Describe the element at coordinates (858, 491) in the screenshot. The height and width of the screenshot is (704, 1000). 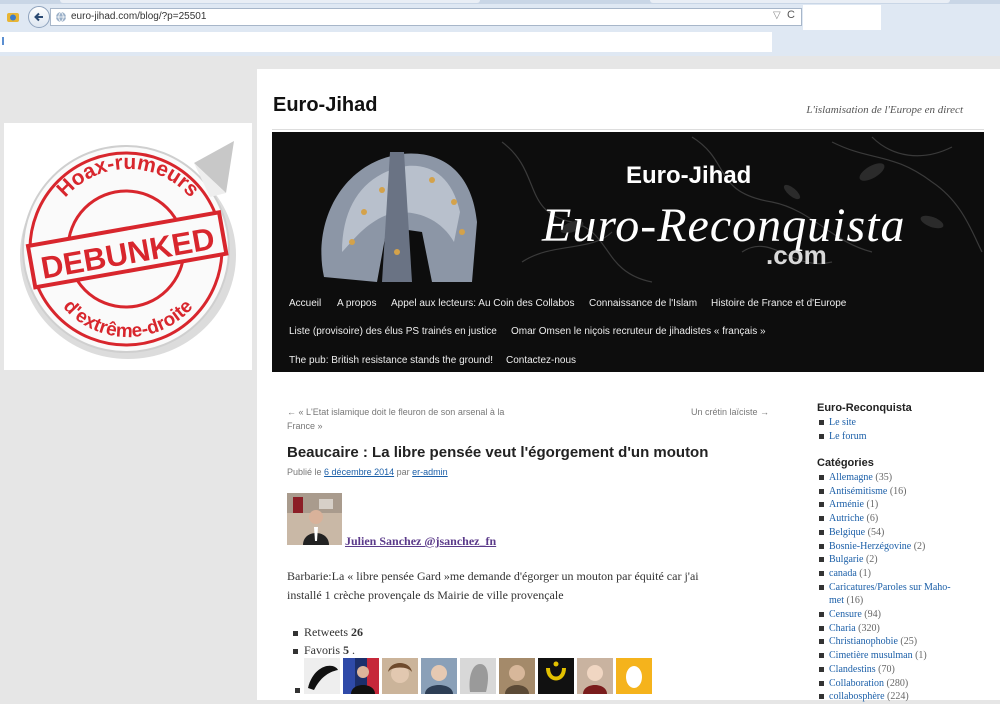
I see `category-link: Antisémitisme` at that location.